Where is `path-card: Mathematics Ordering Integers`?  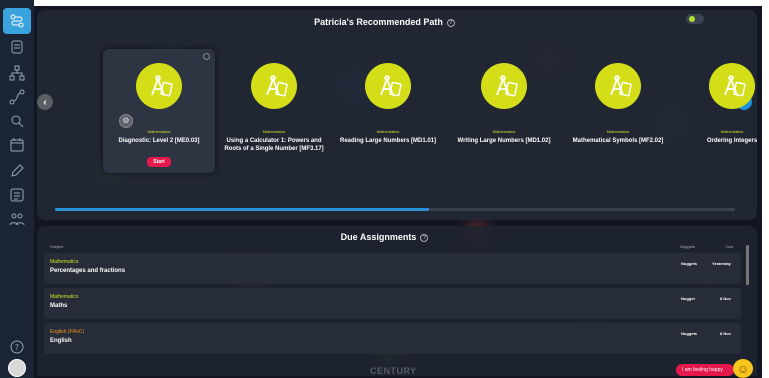
path-card: Mathematics Ordering Integers is located at coordinates (722, 111).